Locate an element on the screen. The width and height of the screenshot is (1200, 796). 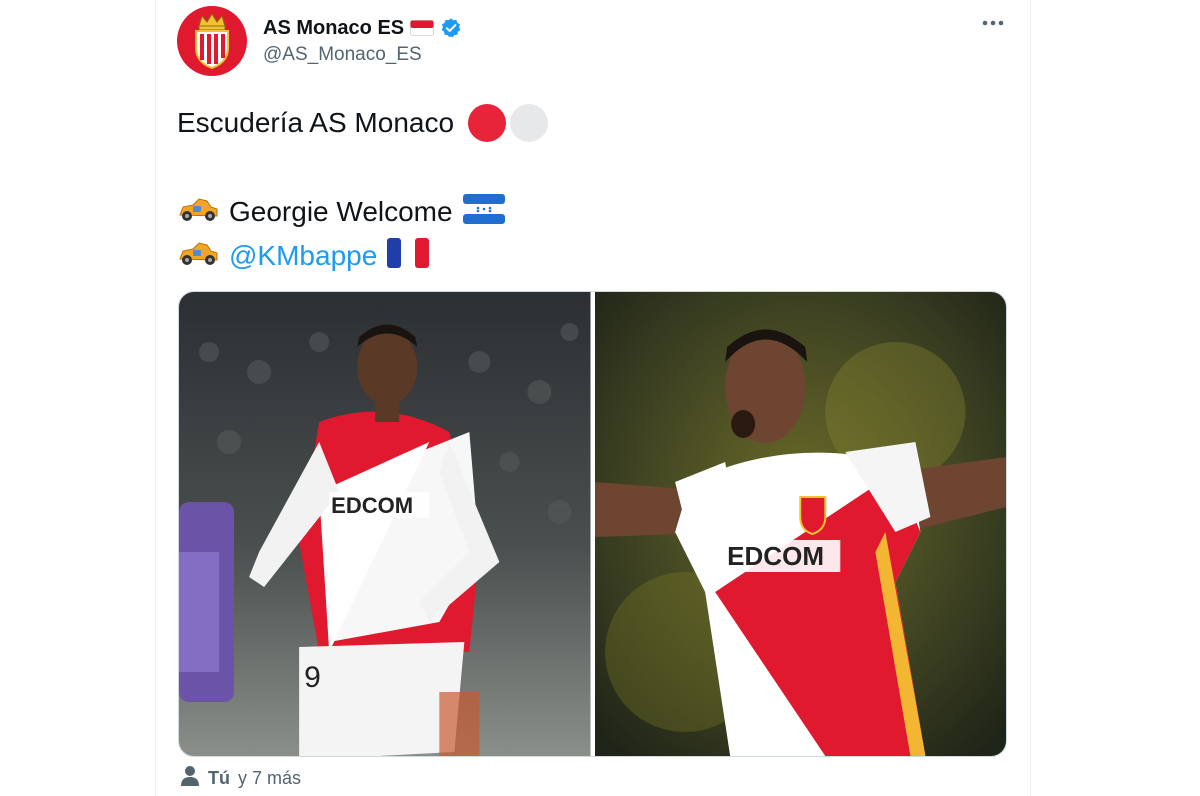
more-options-icon is located at coordinates (993, 23).